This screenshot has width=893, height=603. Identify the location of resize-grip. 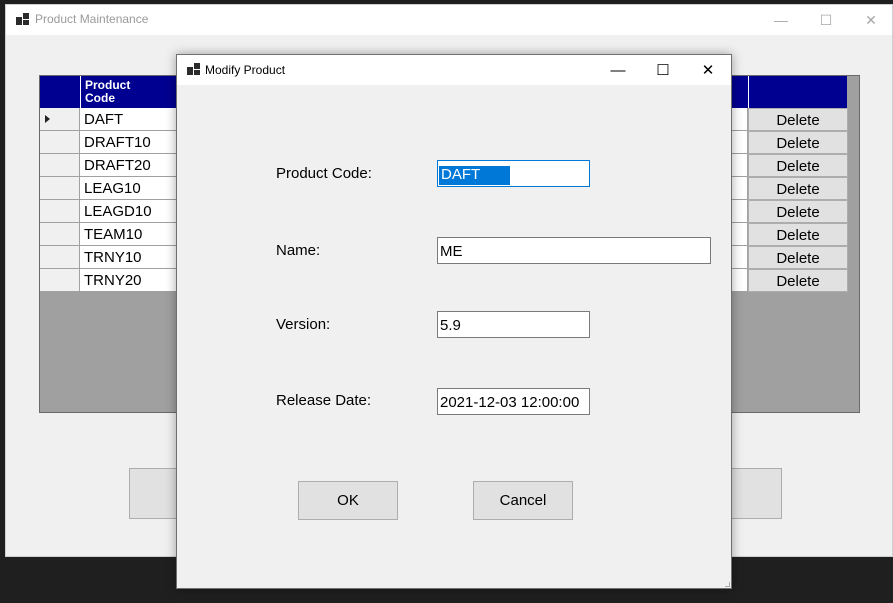
(727, 584).